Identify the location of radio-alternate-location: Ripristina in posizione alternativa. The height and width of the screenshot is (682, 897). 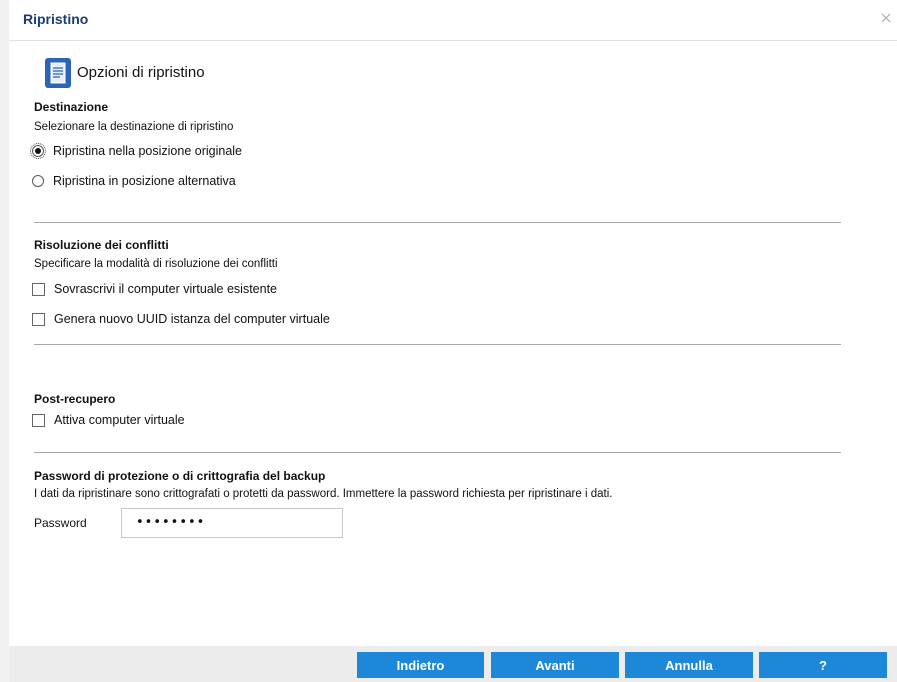
(134, 181).